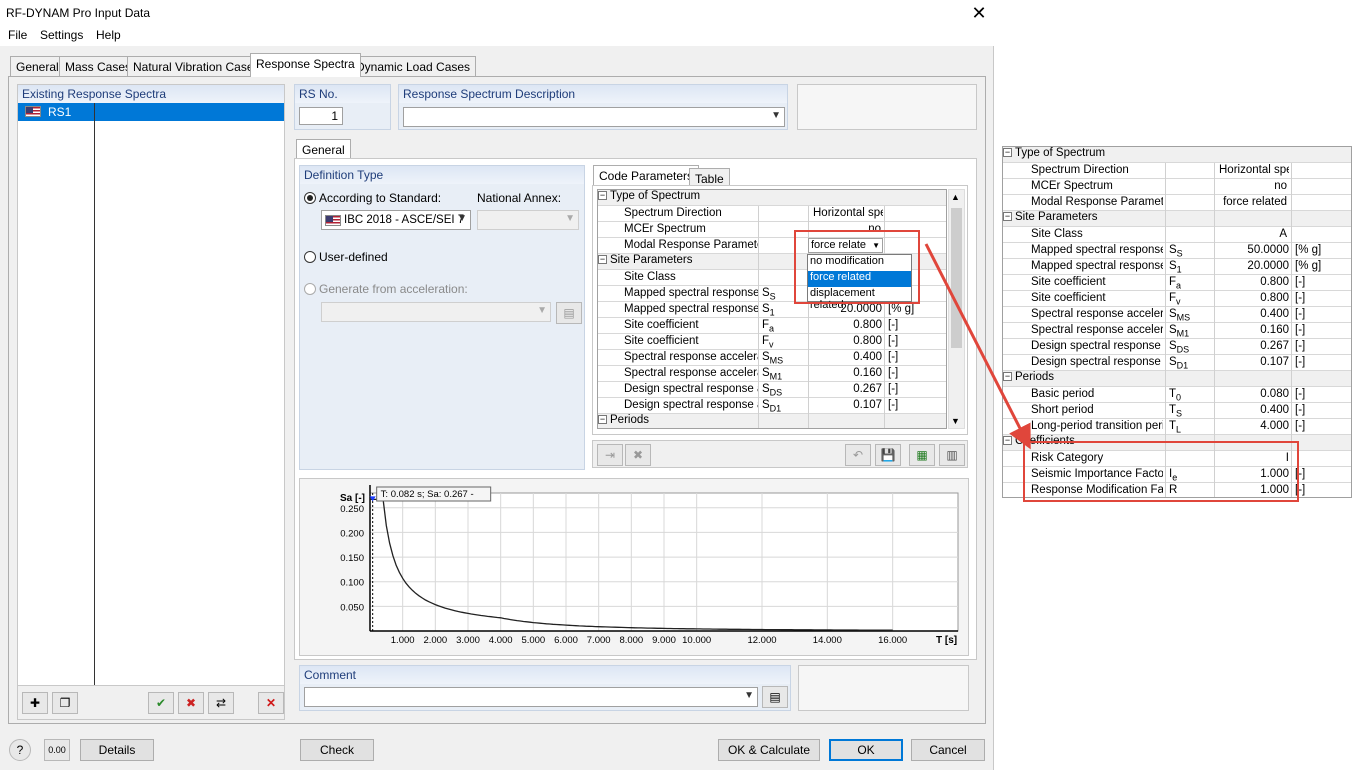 This screenshot has height=770, width=1356. I want to click on highlight-box-dropdown, so click(857, 267).